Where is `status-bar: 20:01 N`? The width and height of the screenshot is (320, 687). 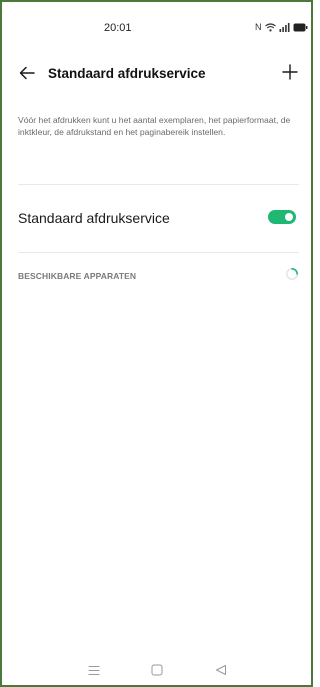
status-bar: 20:01 N is located at coordinates (156, 22).